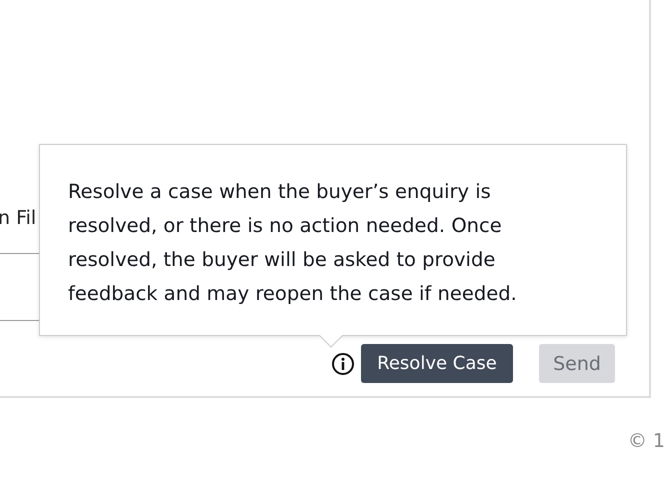  What do you see at coordinates (343, 364) in the screenshot?
I see `info-icon` at bounding box center [343, 364].